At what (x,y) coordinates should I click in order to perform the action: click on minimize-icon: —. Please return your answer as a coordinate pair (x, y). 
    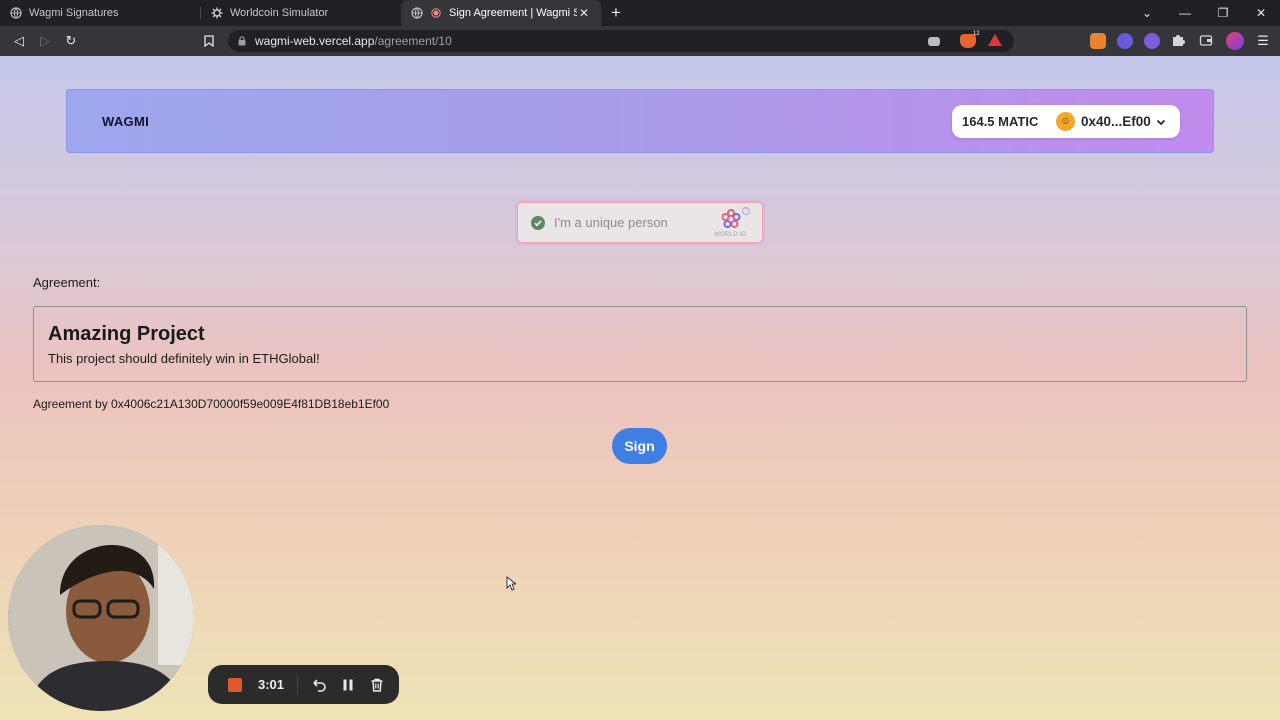
    Looking at the image, I should click on (1185, 13).